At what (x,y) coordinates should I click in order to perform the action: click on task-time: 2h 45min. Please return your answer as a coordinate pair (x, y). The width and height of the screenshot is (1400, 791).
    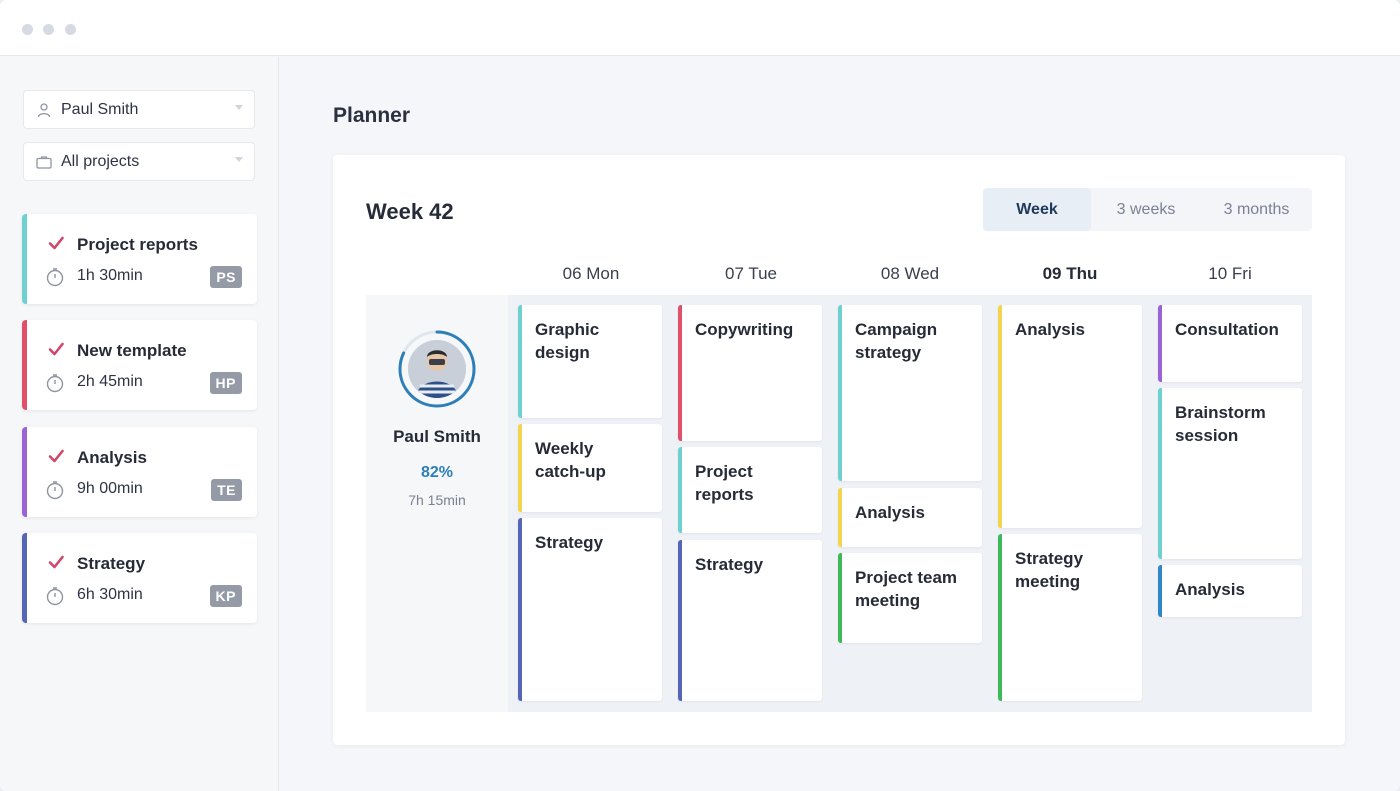
    Looking at the image, I should click on (110, 381).